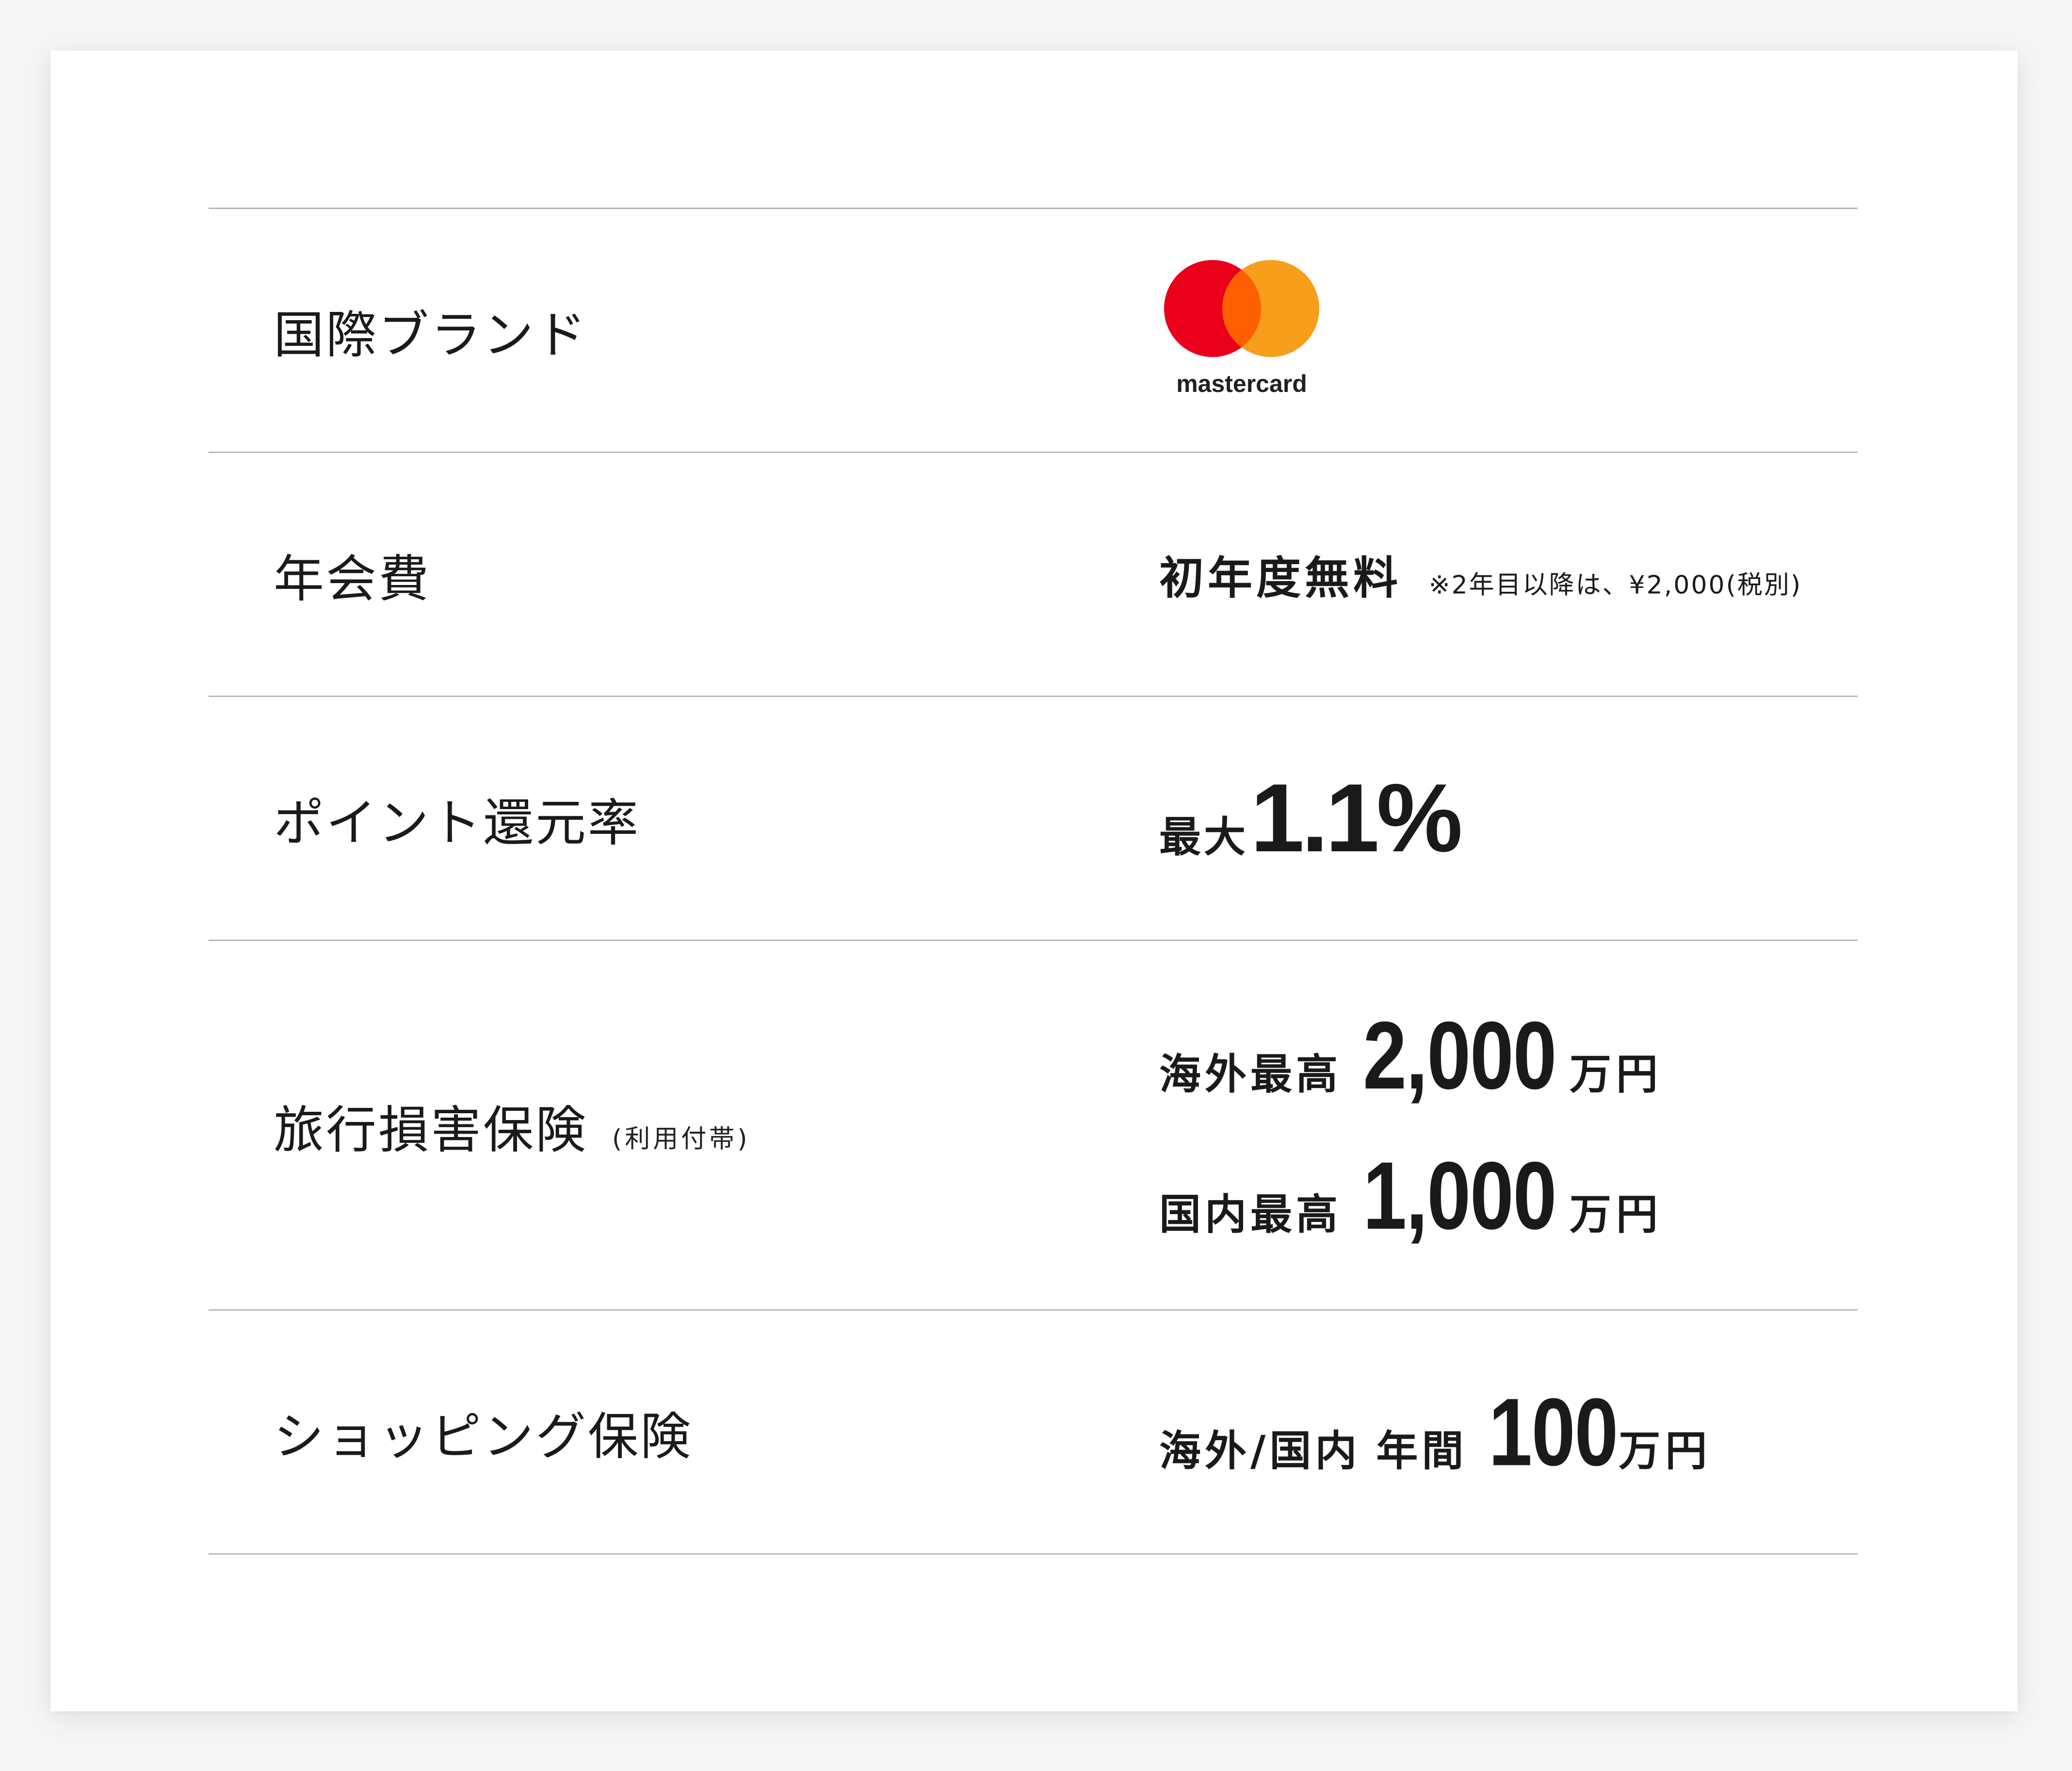 The width and height of the screenshot is (2072, 1771). Describe the element at coordinates (483, 1436) in the screenshot. I see `shopping-insurance-label: ショッピング保険` at that location.